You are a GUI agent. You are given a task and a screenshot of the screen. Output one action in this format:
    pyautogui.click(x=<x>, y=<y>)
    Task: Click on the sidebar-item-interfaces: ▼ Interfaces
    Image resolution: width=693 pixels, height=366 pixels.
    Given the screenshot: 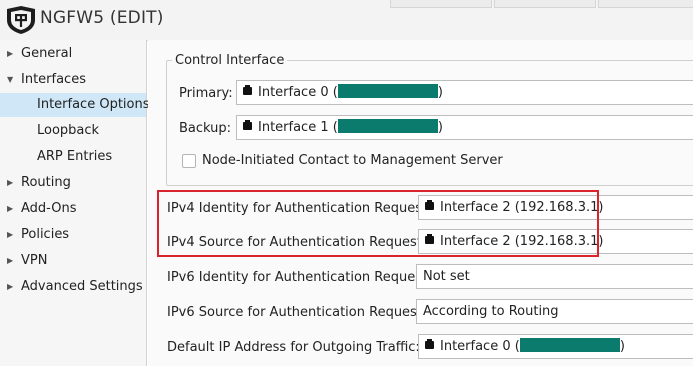 What is the action you would take?
    pyautogui.click(x=73, y=80)
    